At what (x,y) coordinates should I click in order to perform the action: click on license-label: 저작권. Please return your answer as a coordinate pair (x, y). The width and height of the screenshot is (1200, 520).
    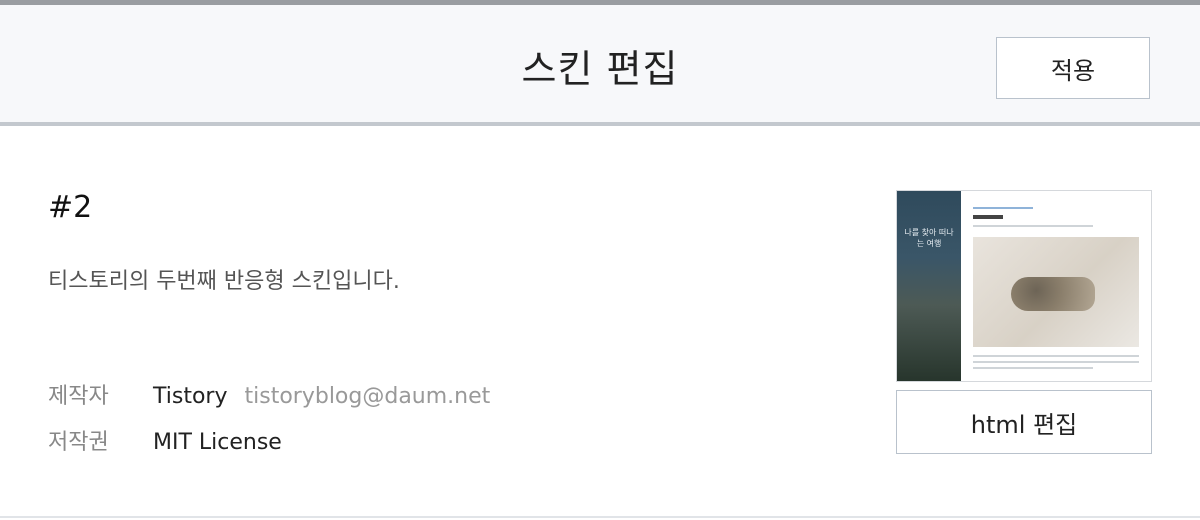
    Looking at the image, I should click on (78, 442).